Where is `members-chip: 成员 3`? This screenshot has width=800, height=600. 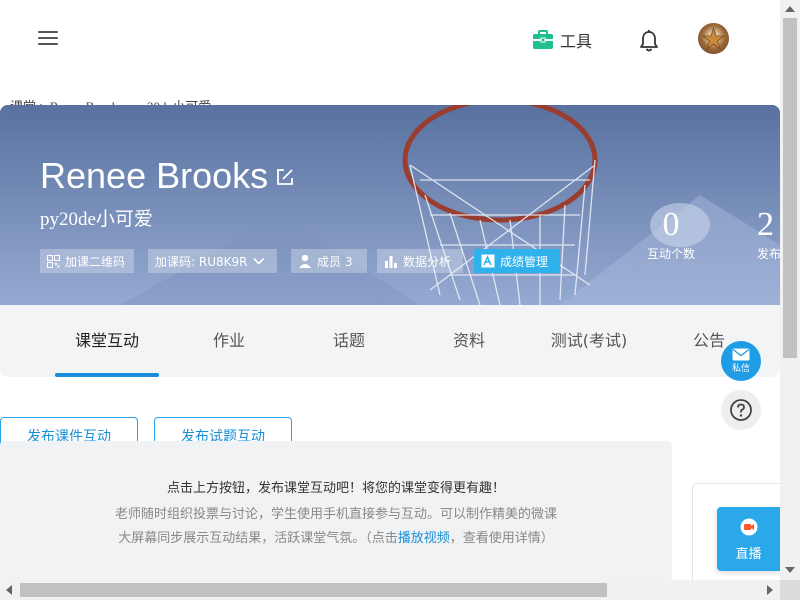
members-chip: 成员 3 is located at coordinates (329, 261).